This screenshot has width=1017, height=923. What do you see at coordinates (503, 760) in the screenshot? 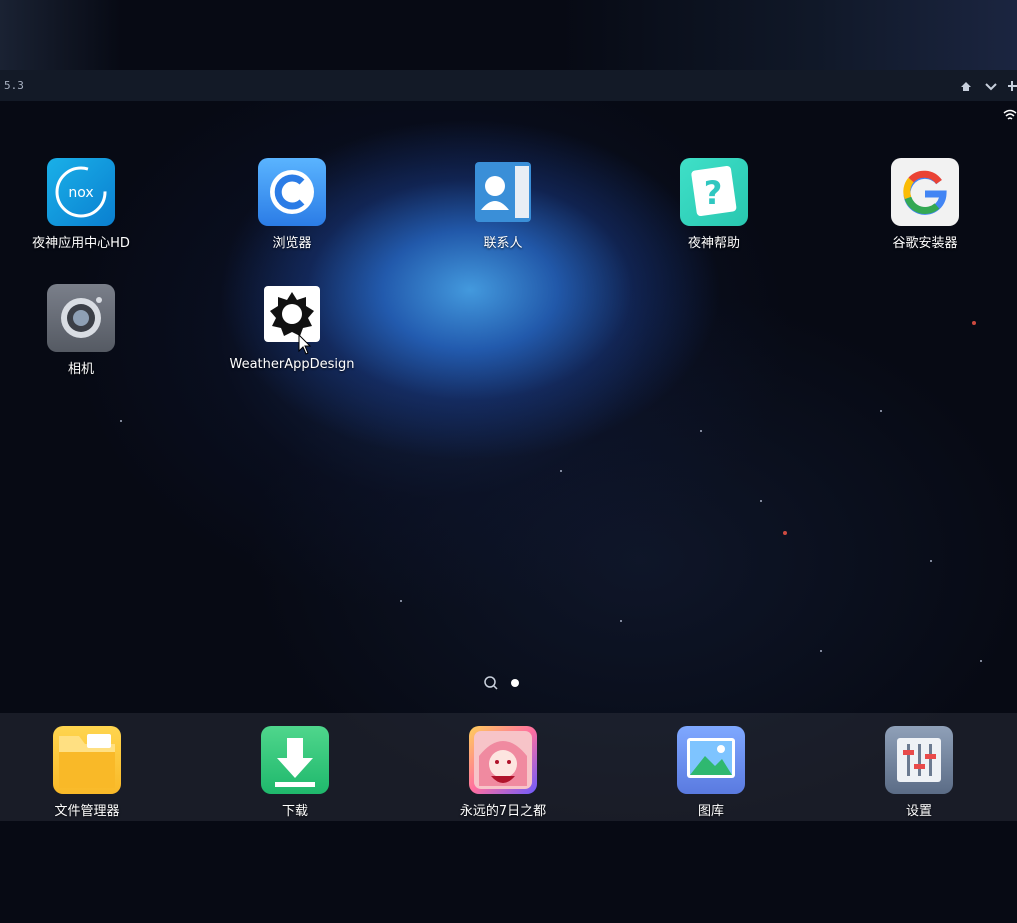
I see `game-icon` at bounding box center [503, 760].